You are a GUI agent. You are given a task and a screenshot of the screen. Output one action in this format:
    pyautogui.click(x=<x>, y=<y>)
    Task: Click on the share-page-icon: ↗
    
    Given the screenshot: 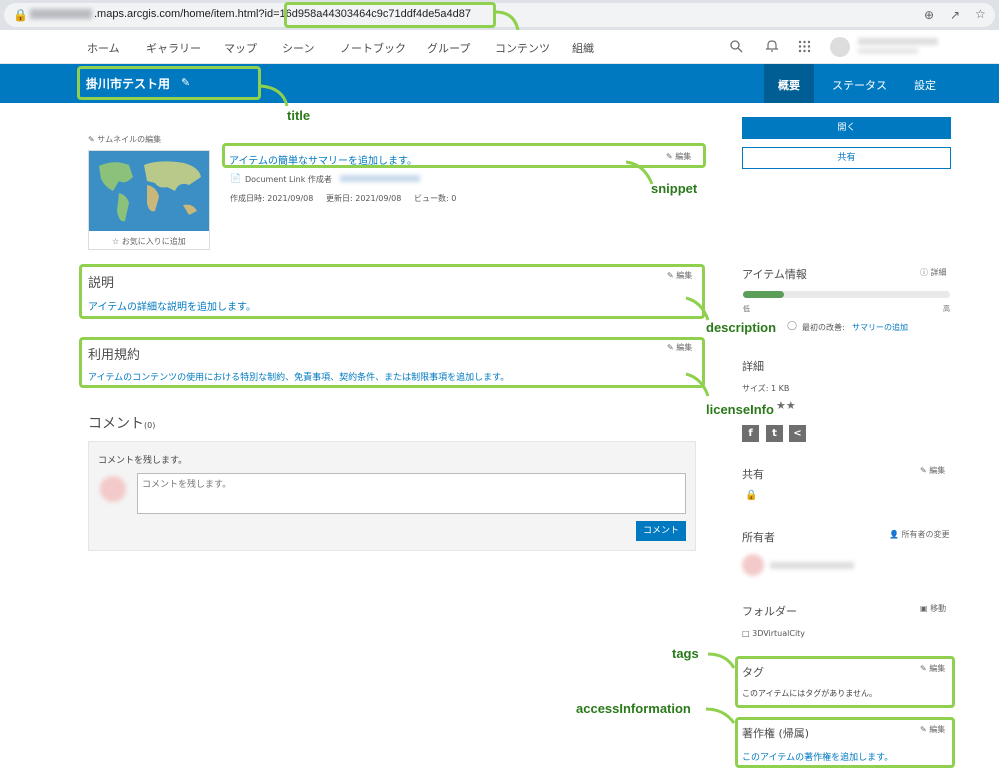 What is the action you would take?
    pyautogui.click(x=955, y=15)
    